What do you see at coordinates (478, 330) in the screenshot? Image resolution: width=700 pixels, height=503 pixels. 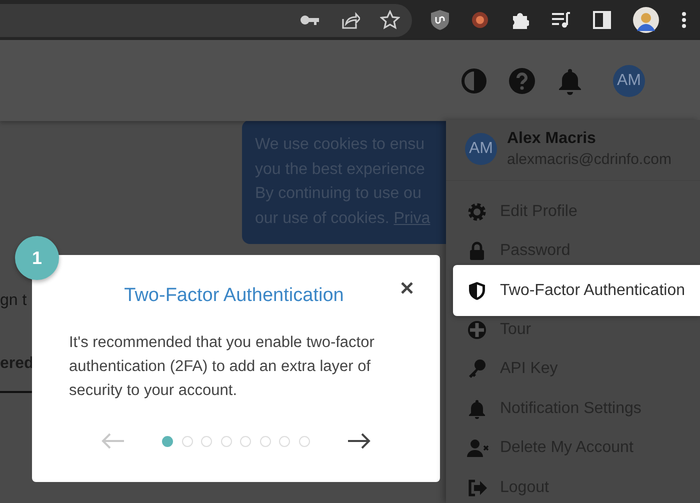 I see `lifebuoy-icon` at bounding box center [478, 330].